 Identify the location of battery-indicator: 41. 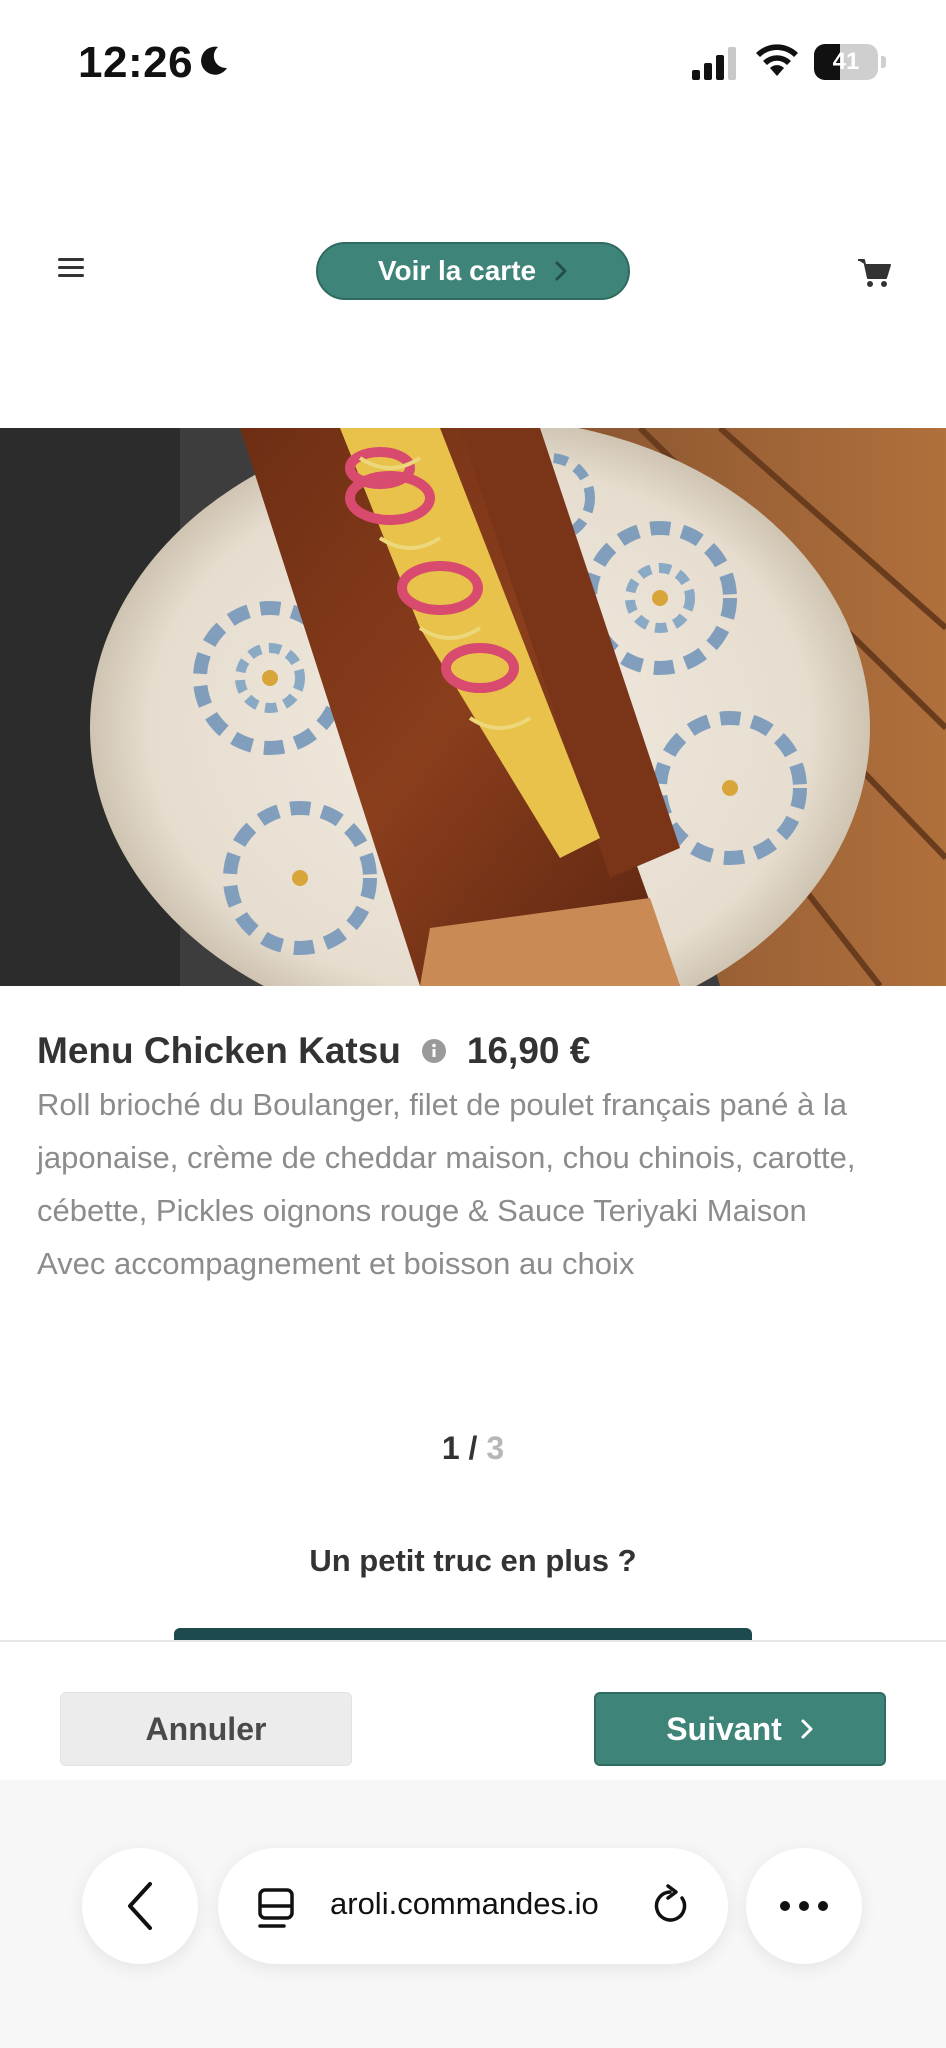
(850, 62).